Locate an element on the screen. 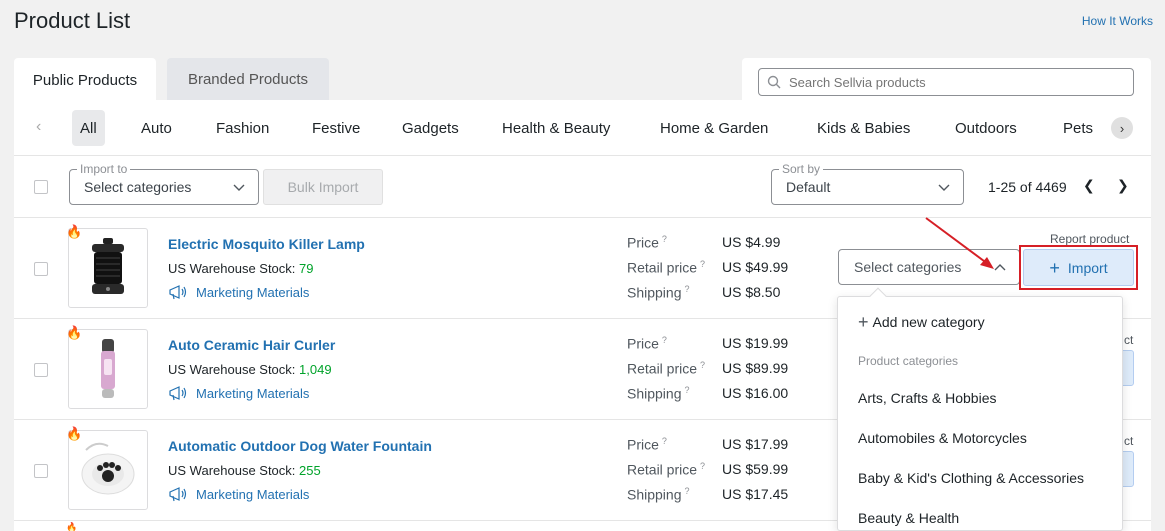 This screenshot has width=1165, height=531. category-outdoors: Outdoors is located at coordinates (986, 128).